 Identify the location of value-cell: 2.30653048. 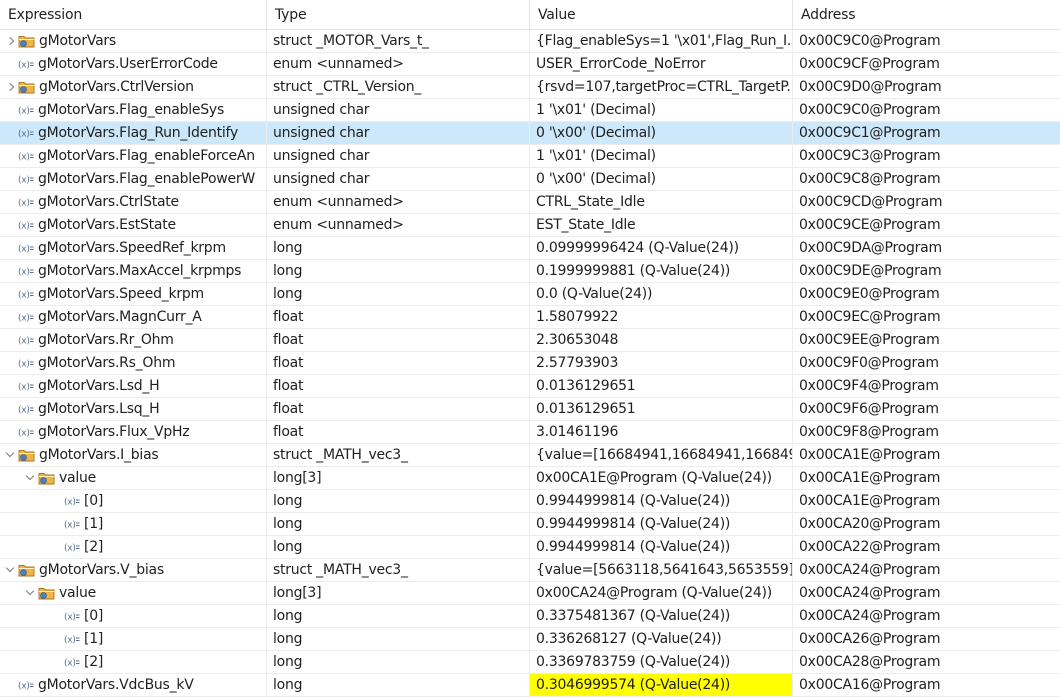
(661, 340).